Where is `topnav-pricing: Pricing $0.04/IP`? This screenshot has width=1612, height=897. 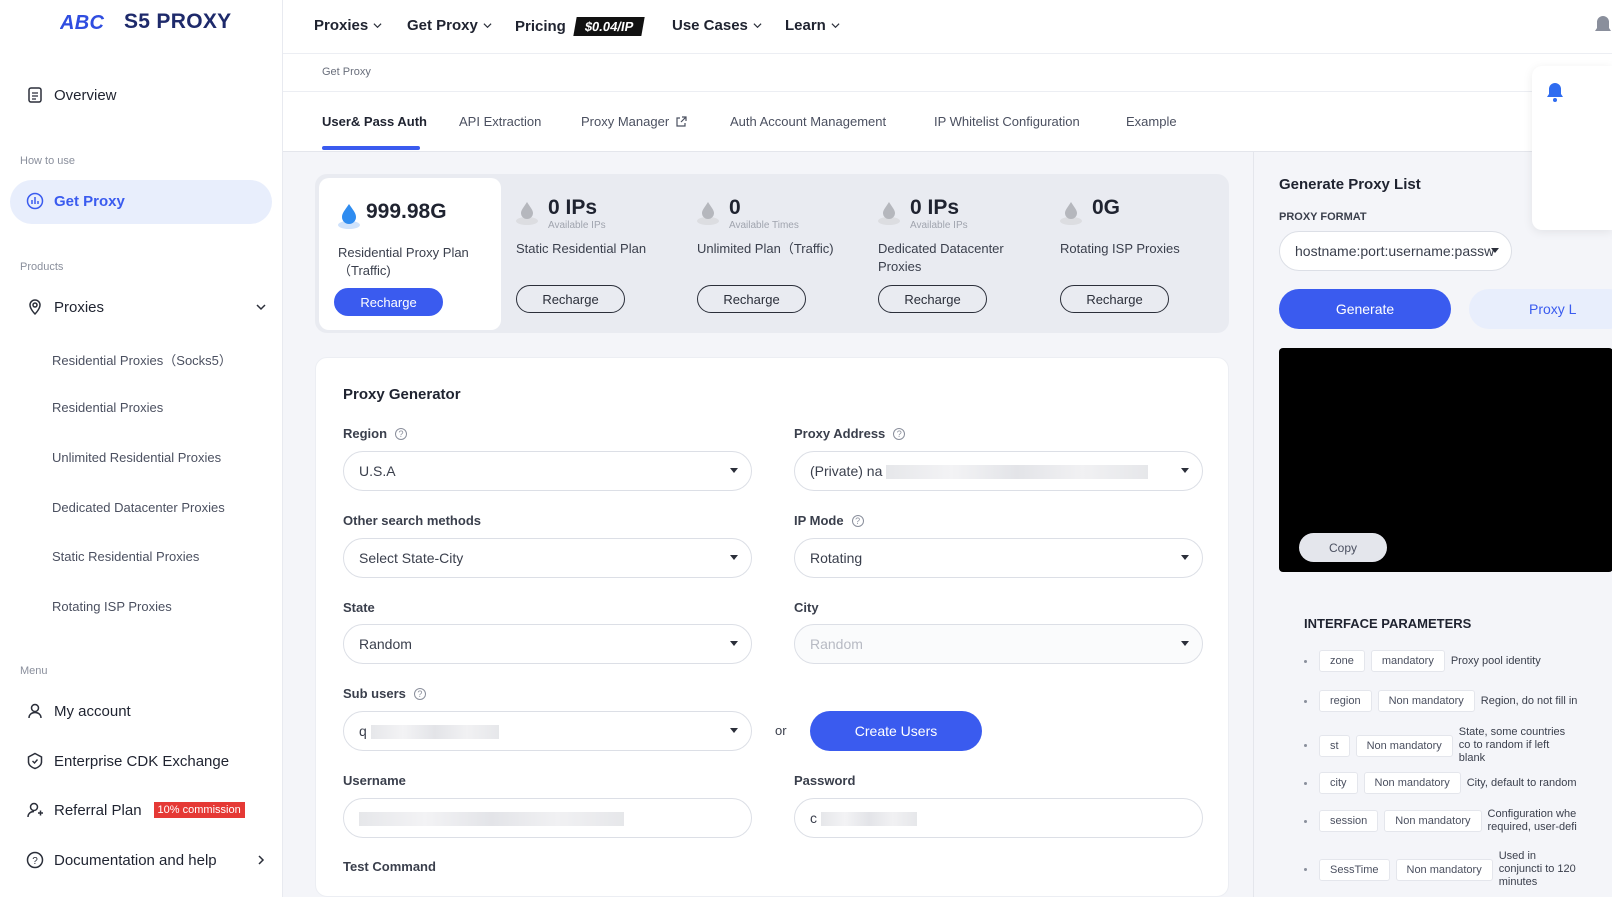
topnav-pricing: Pricing $0.04/IP is located at coordinates (580, 26).